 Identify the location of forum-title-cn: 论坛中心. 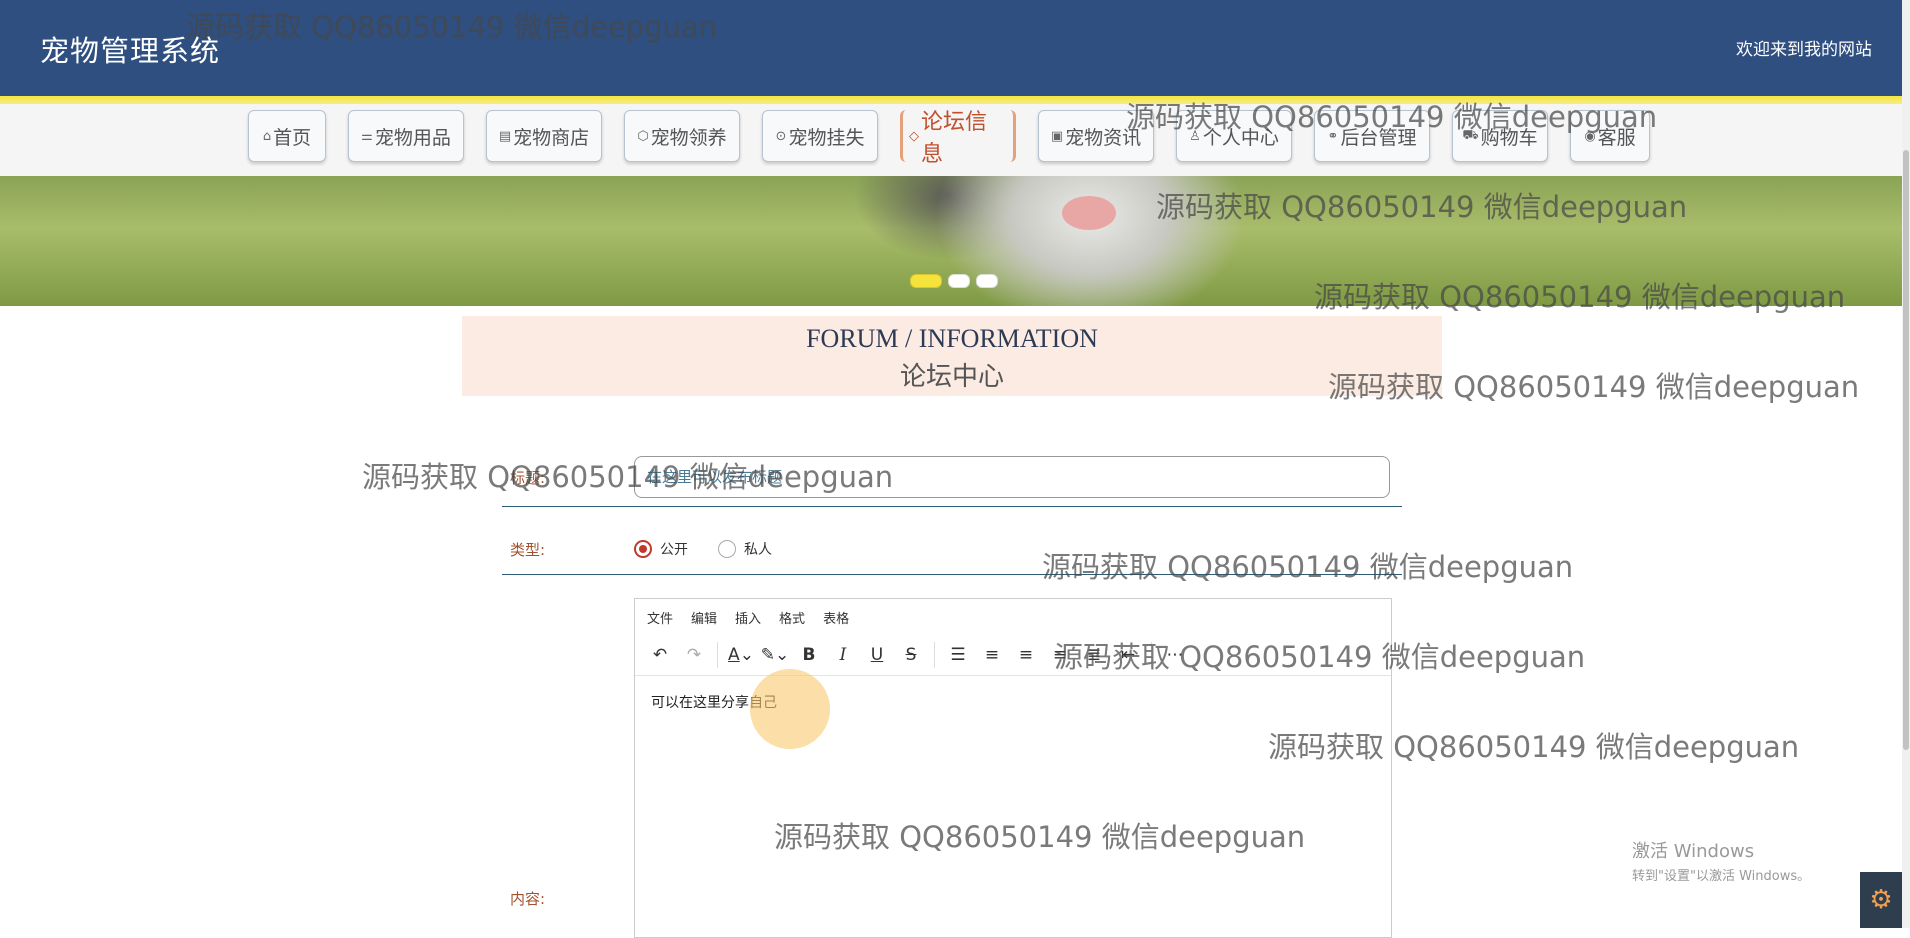
(951, 376).